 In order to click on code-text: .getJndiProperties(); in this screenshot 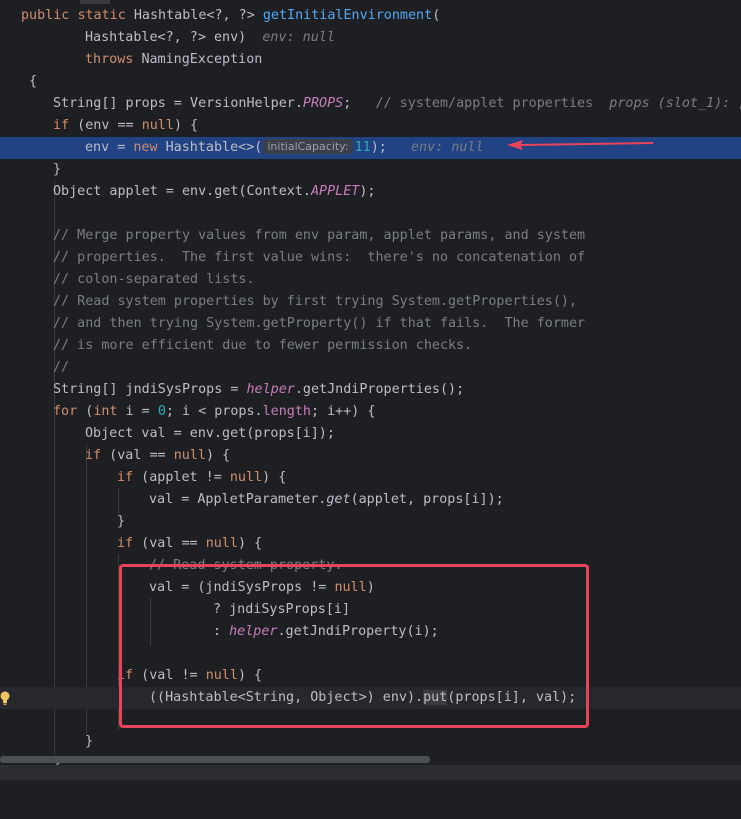, I will do `click(379, 389)`.